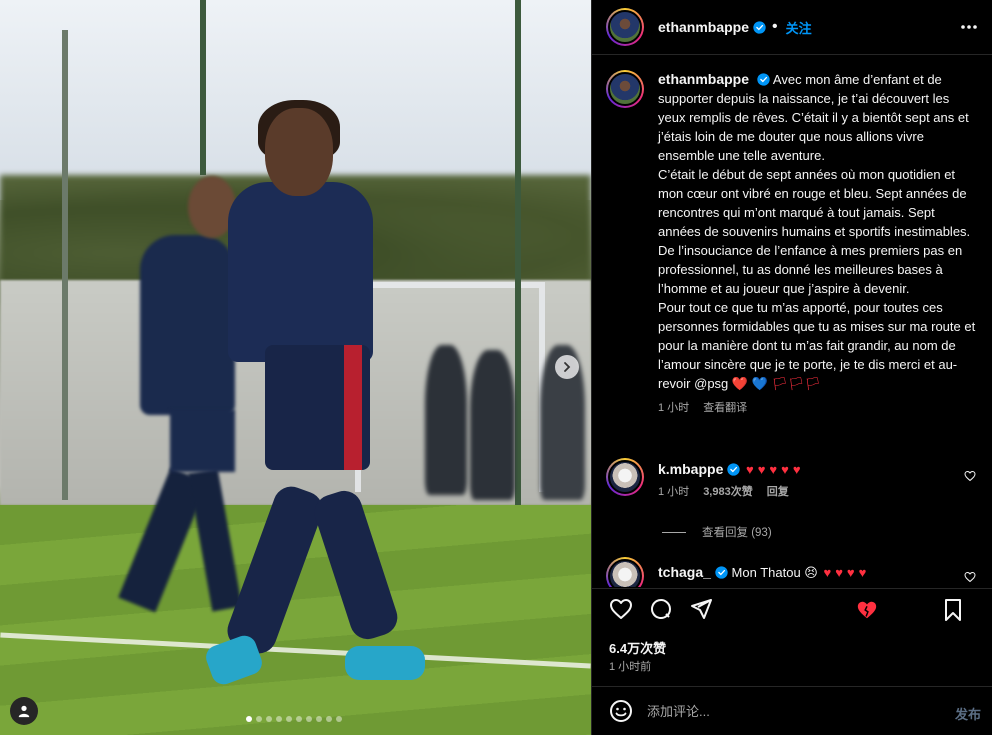 This screenshot has width=992, height=735. I want to click on comment-item: k.mbappe ♥♥♥♥♥ 1 小时 3,983次赞 回复, so click(796, 480).